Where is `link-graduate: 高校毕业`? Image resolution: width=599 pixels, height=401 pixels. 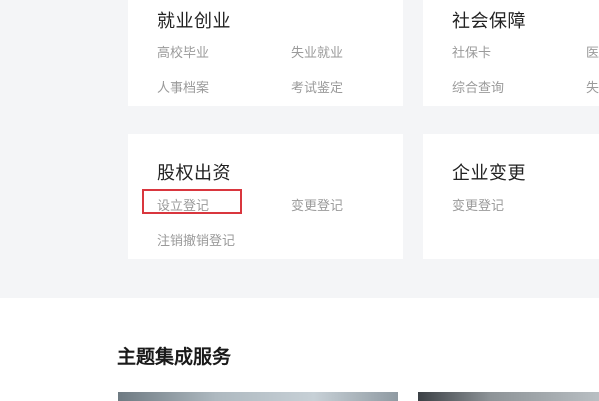 link-graduate: 高校毕业 is located at coordinates (183, 51).